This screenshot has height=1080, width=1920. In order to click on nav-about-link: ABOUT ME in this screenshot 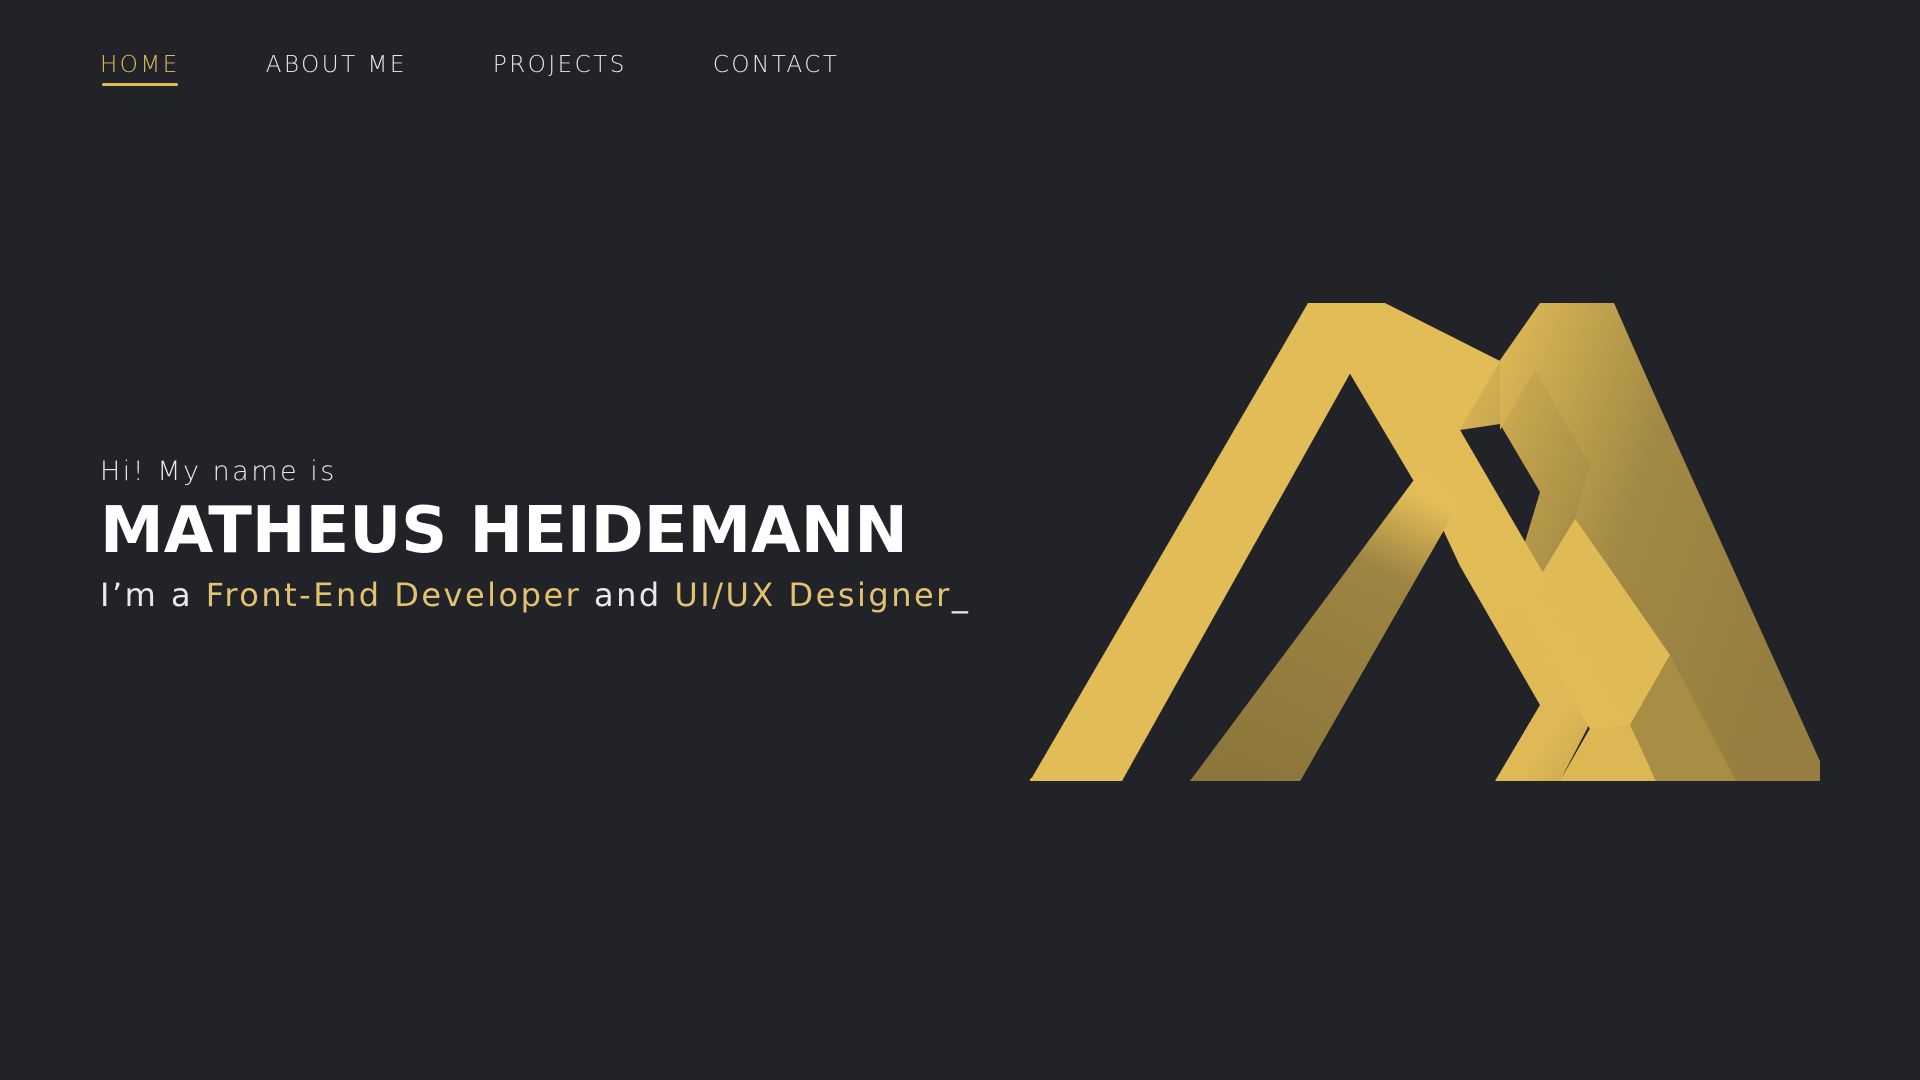, I will do `click(336, 68)`.